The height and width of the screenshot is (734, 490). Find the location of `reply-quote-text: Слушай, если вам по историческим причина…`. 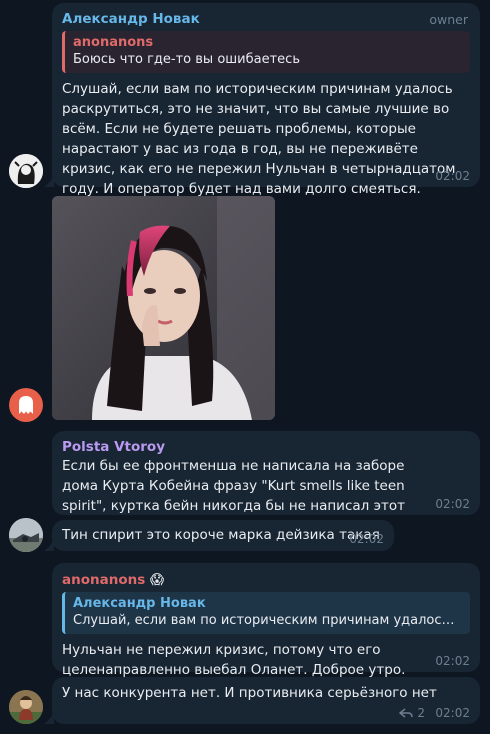

reply-quote-text: Слушай, если вам по историческим причина… is located at coordinates (267, 620).